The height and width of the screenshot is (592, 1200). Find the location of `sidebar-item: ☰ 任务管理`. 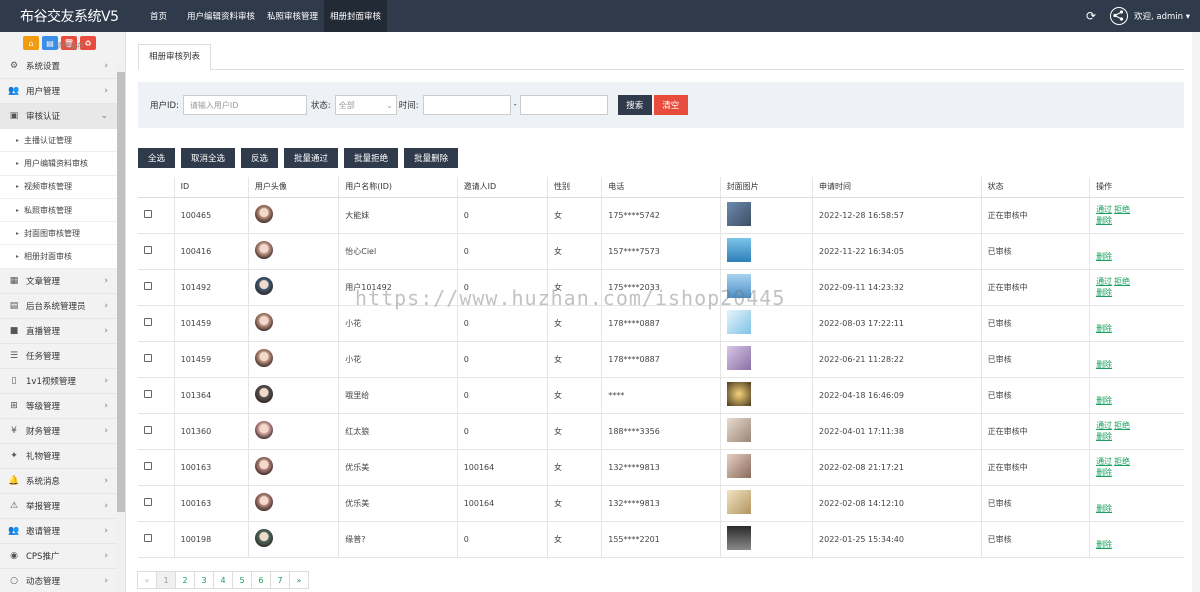

sidebar-item: ☰ 任务管理 is located at coordinates (59, 356).